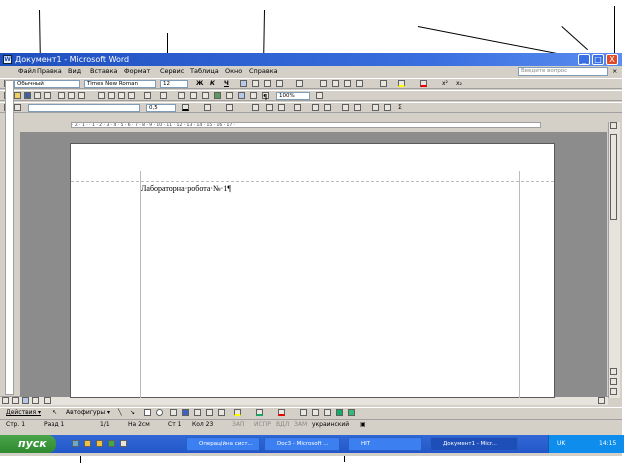  What do you see at coordinates (237, 412) in the screenshot?
I see `fill-color-icon` at bounding box center [237, 412].